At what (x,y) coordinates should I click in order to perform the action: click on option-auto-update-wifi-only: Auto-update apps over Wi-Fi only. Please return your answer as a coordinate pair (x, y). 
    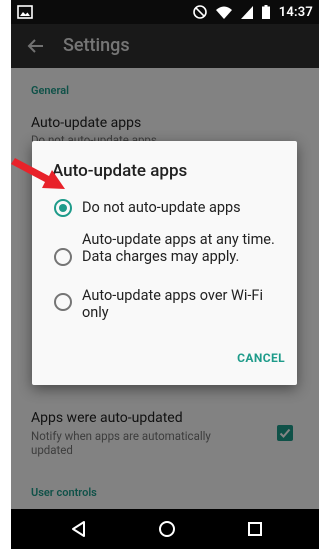
    Looking at the image, I should click on (168, 304).